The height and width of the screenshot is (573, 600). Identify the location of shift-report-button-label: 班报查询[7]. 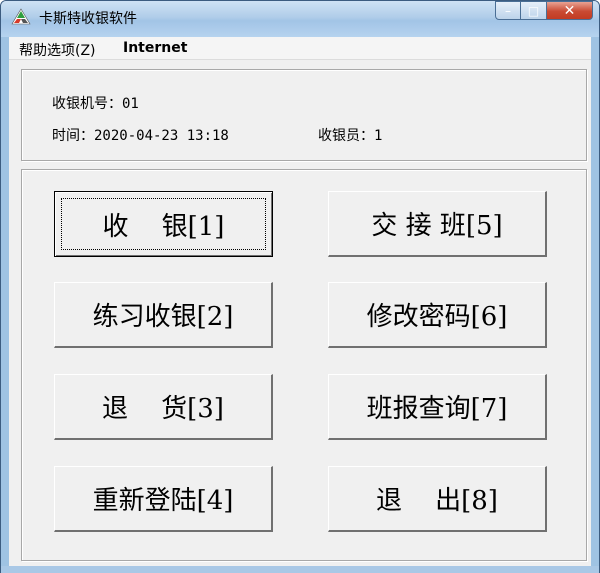
(437, 409).